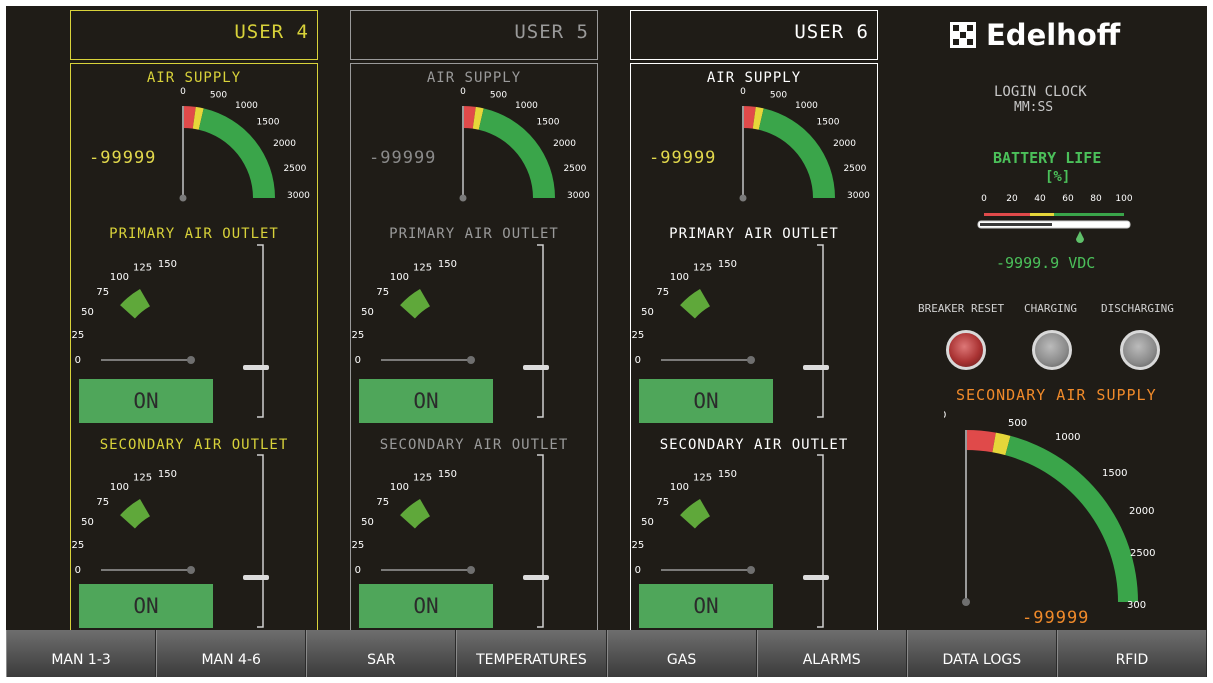 The height and width of the screenshot is (683, 1213). Describe the element at coordinates (638, 570) in the screenshot. I see `secondary-outlet-tick-0: 0` at that location.